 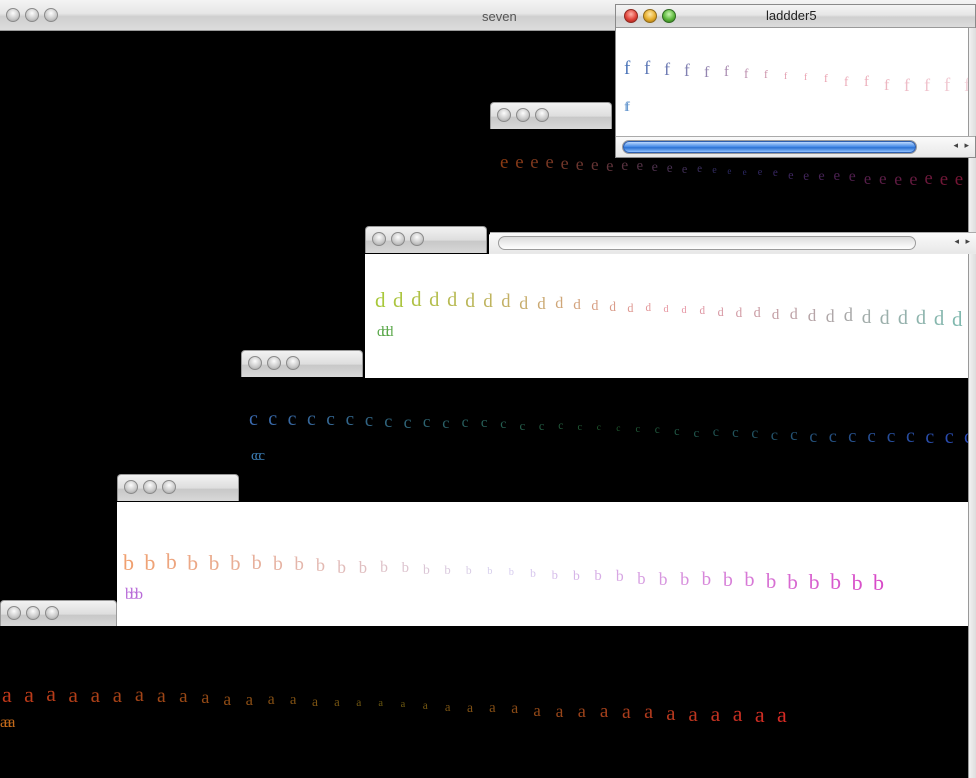 I want to click on vertical-scrollbar-c, so click(x=972, y=440).